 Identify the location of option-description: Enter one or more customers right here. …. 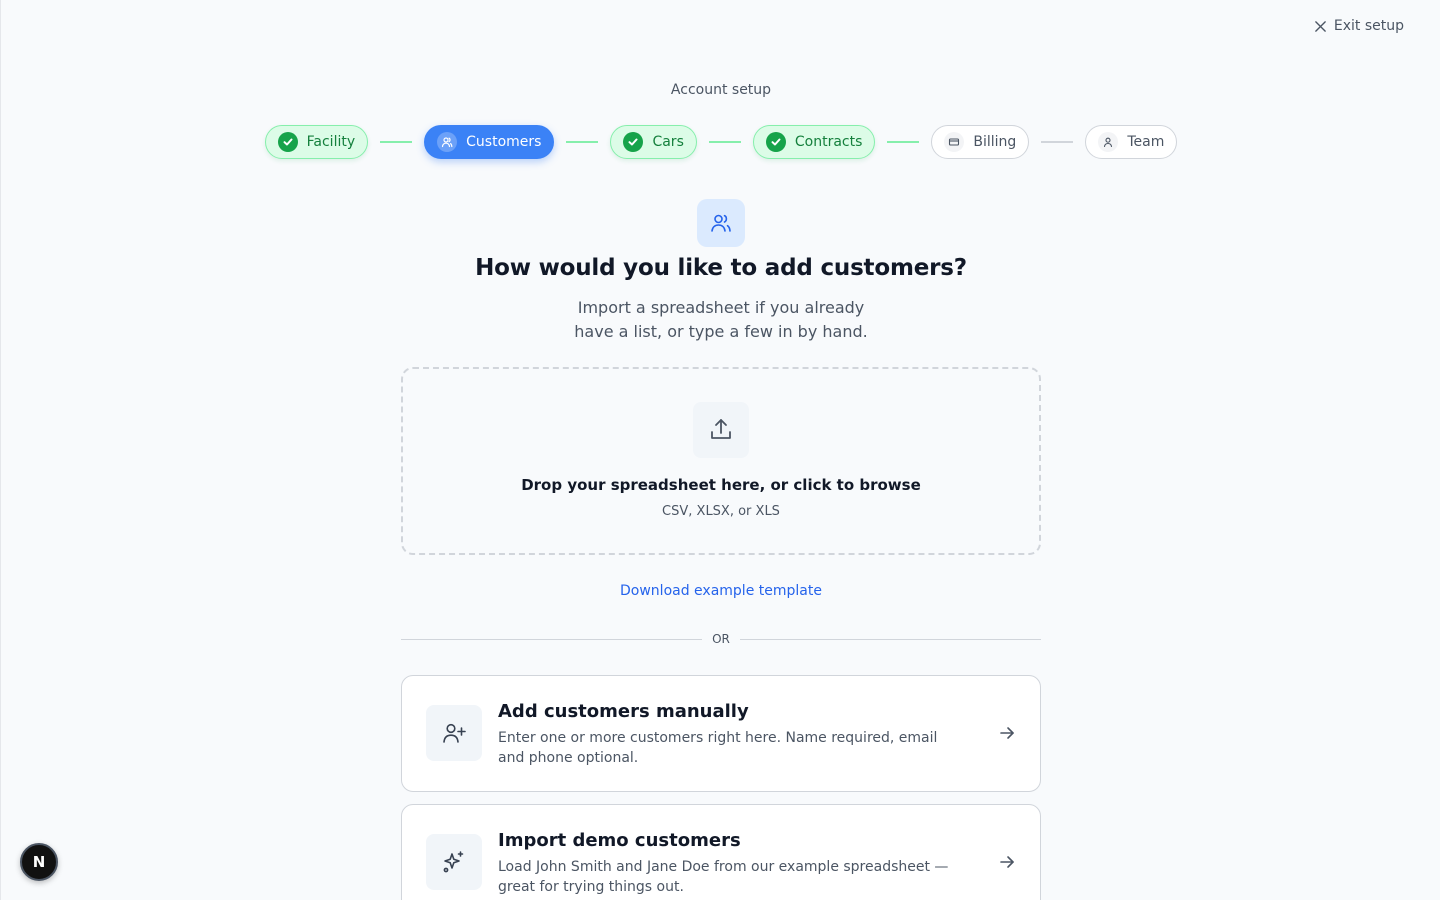
(718, 748).